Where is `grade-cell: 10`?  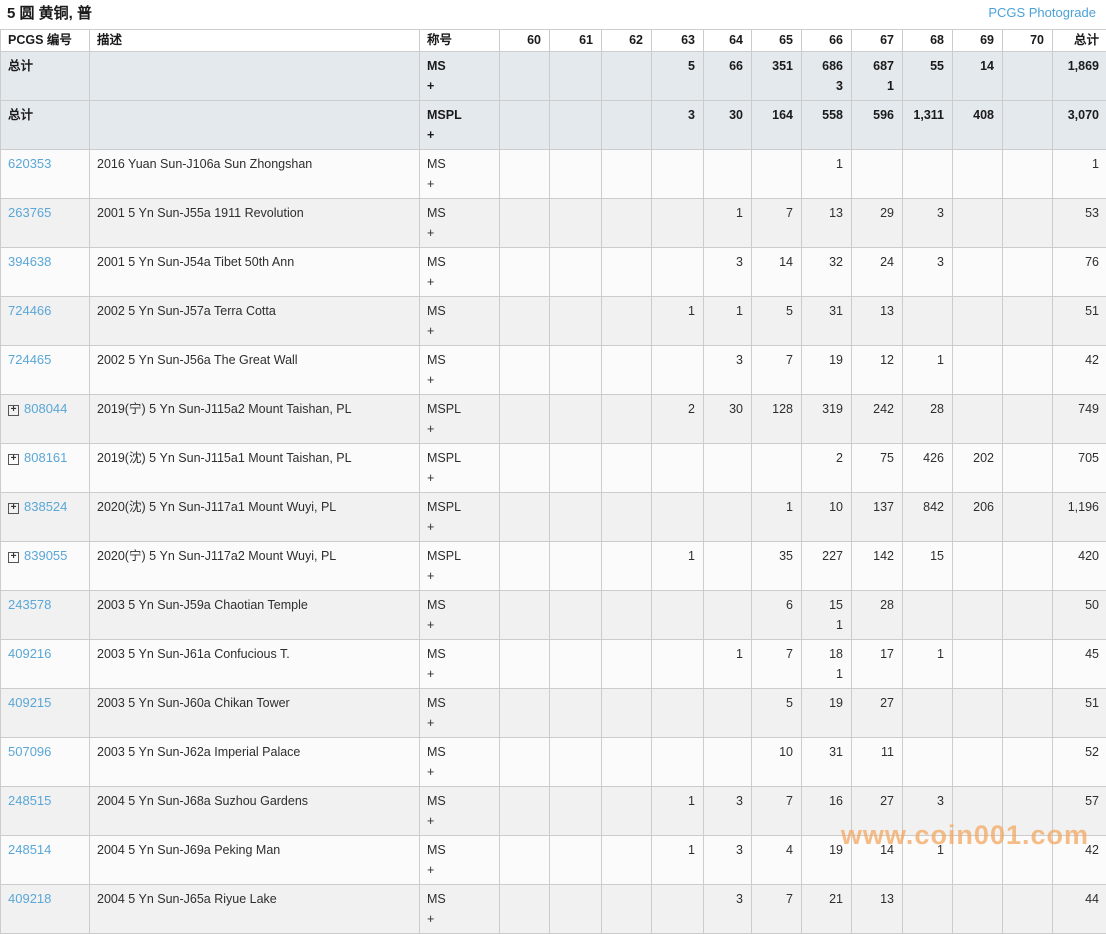 grade-cell: 10 is located at coordinates (827, 517).